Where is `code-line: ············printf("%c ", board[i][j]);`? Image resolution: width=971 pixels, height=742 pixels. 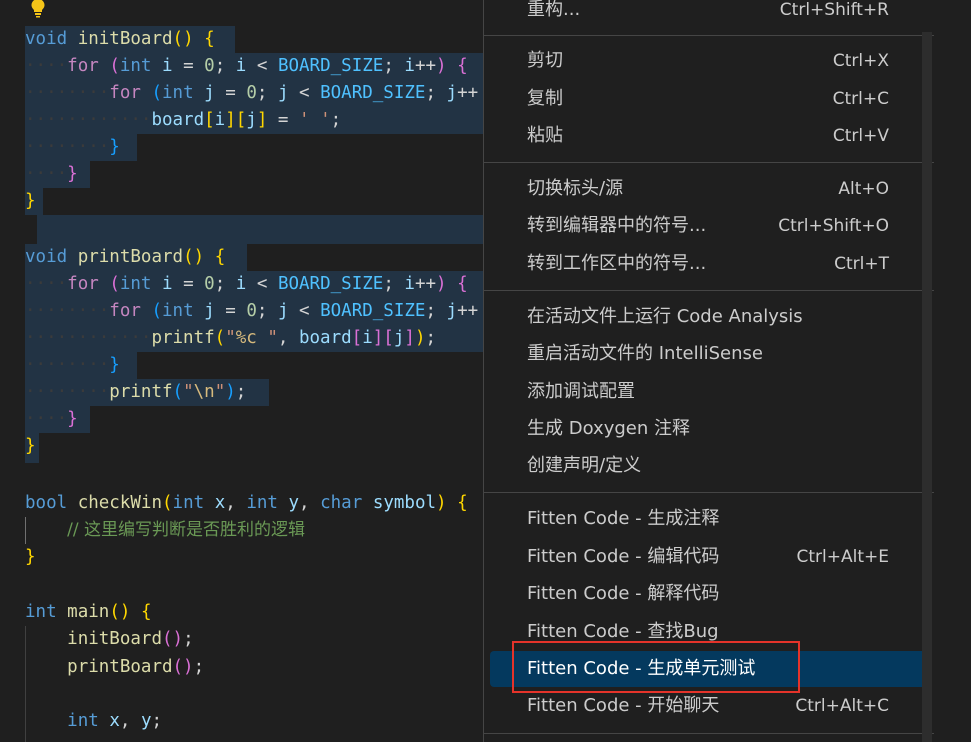
code-line: ············printf("%c ", board[i][j]); is located at coordinates (230, 338).